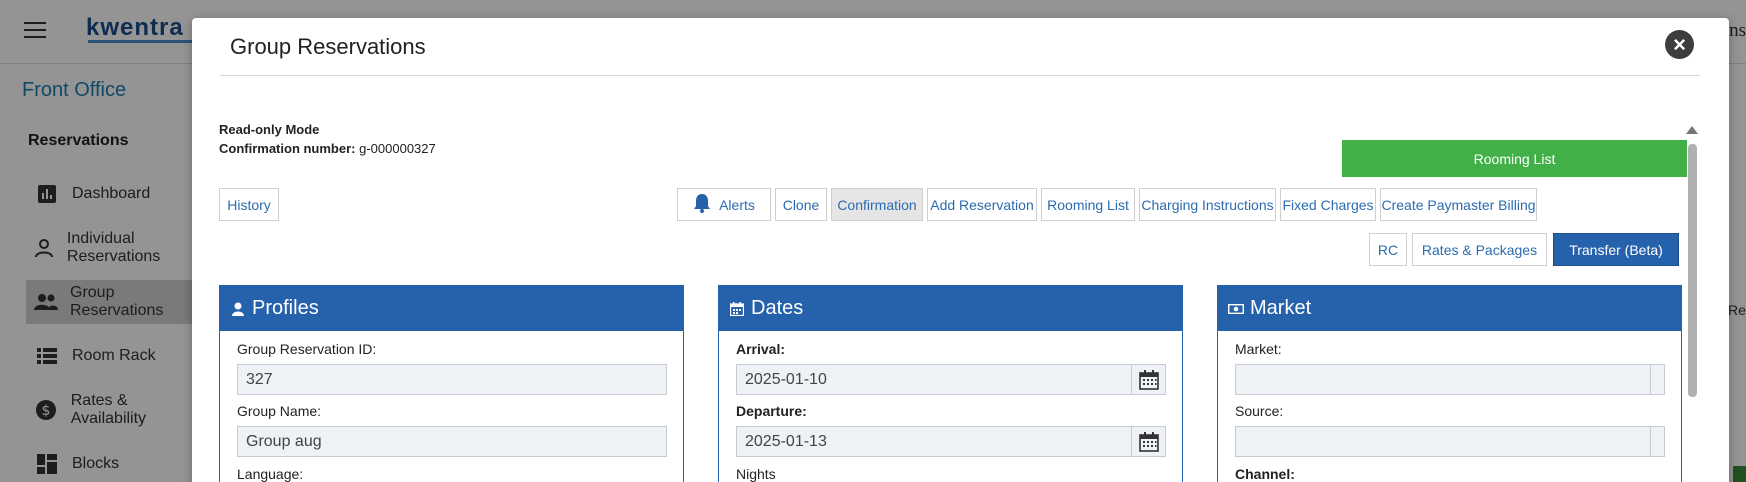 This screenshot has width=1746, height=482. I want to click on market-panel-title: Market, so click(1281, 308).